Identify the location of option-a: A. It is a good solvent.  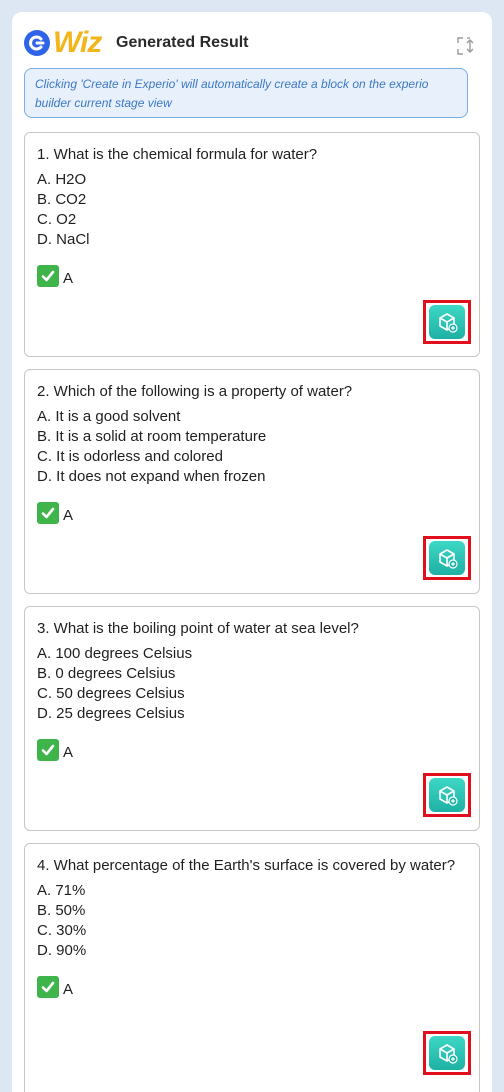
(109, 416).